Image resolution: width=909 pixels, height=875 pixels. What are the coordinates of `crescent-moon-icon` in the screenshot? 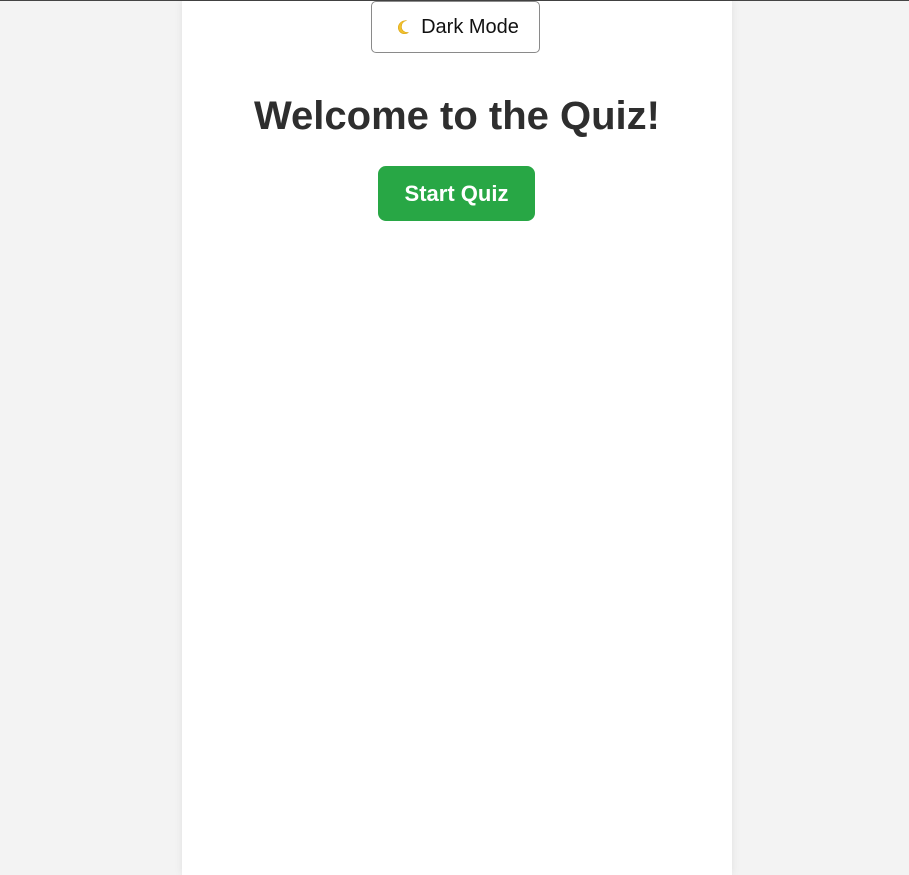 It's located at (402, 27).